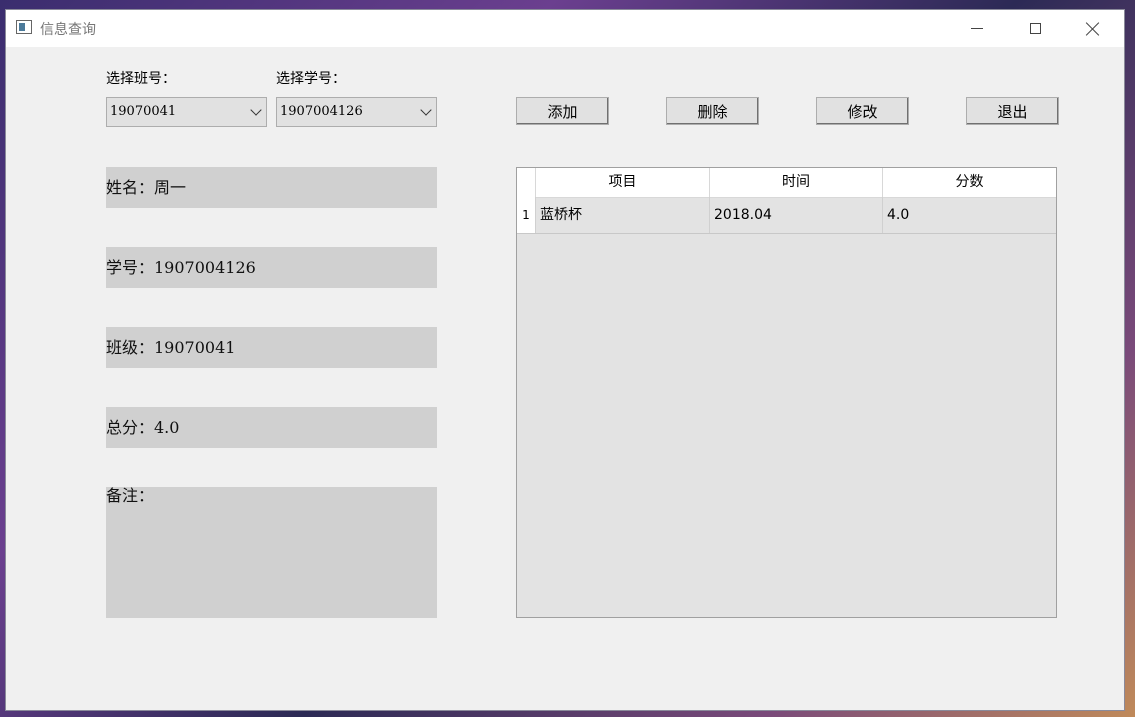 The height and width of the screenshot is (717, 1135). Describe the element at coordinates (141, 79) in the screenshot. I see `class-select-label: 选择班号：` at that location.